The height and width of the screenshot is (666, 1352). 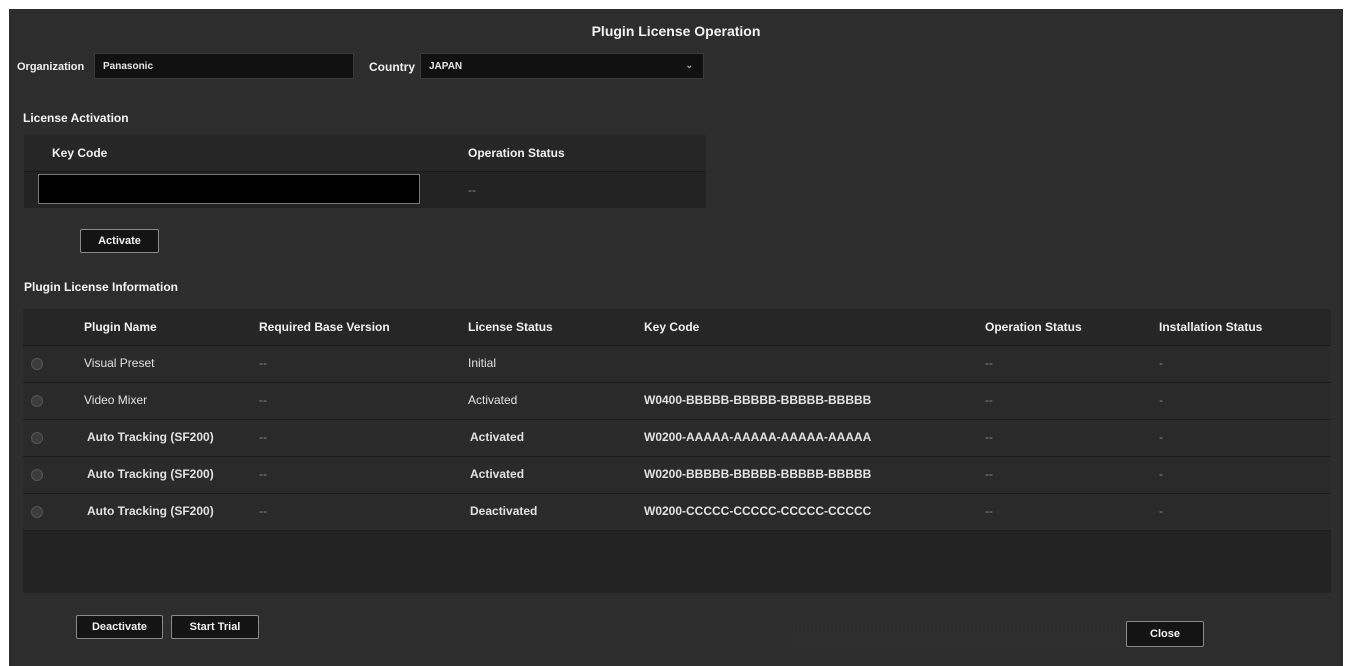 What do you see at coordinates (562, 66) in the screenshot?
I see `country-select: JAPAN ⌄` at bounding box center [562, 66].